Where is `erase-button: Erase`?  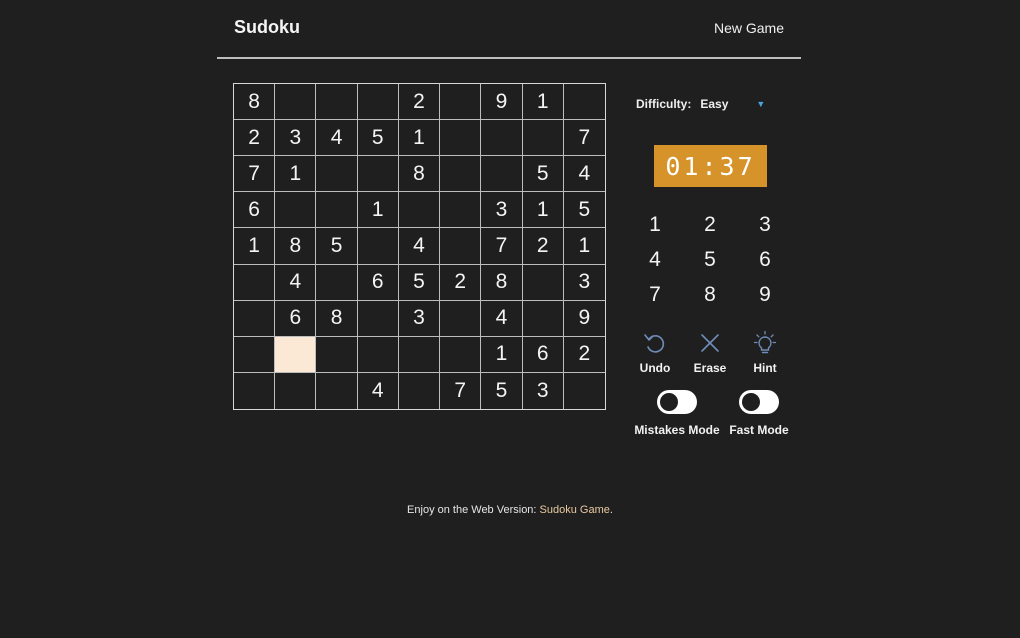
erase-button: Erase is located at coordinates (710, 352).